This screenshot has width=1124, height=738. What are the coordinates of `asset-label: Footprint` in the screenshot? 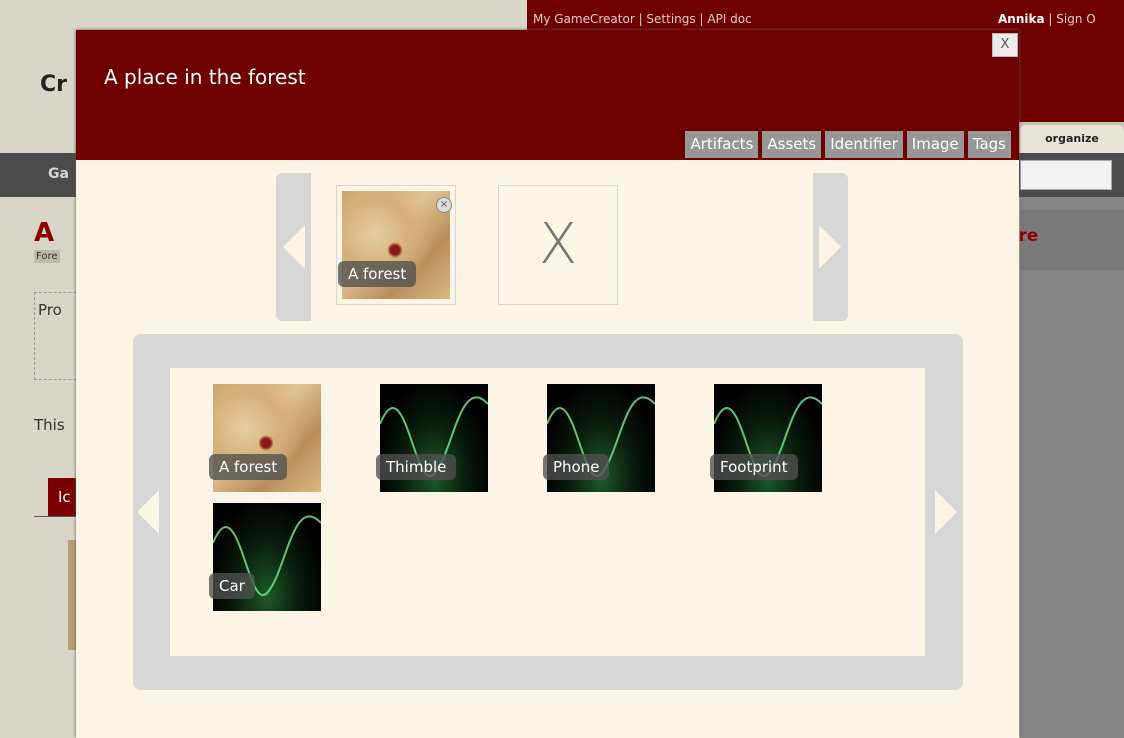 It's located at (754, 467).